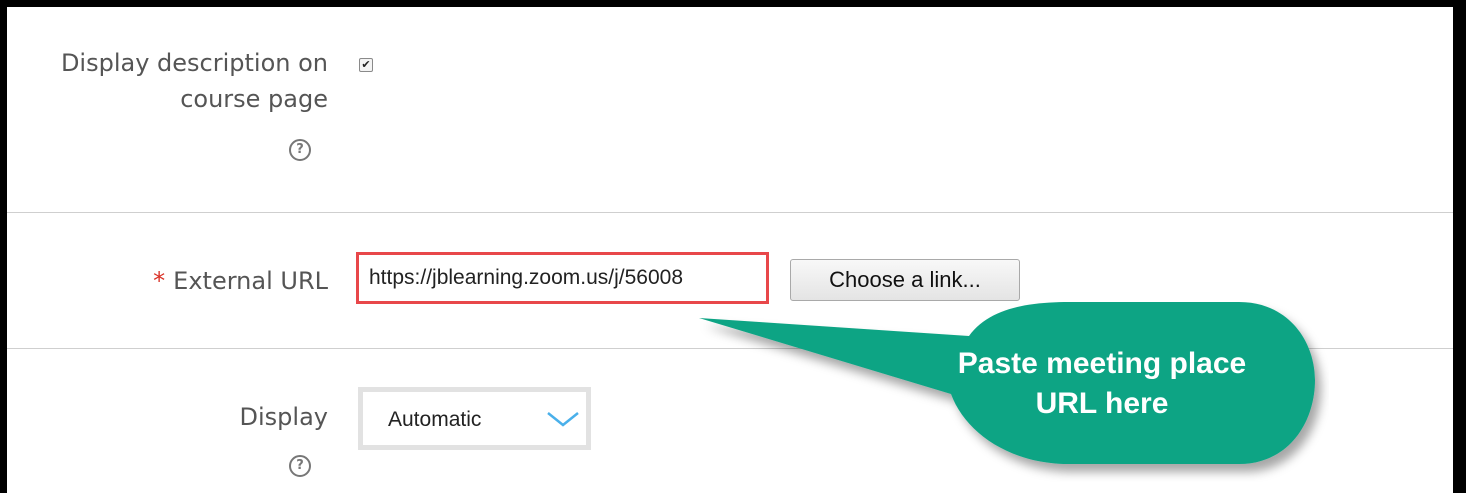 The image size is (1466, 493). Describe the element at coordinates (194, 81) in the screenshot. I see `display-description-label: Display description on course page` at that location.